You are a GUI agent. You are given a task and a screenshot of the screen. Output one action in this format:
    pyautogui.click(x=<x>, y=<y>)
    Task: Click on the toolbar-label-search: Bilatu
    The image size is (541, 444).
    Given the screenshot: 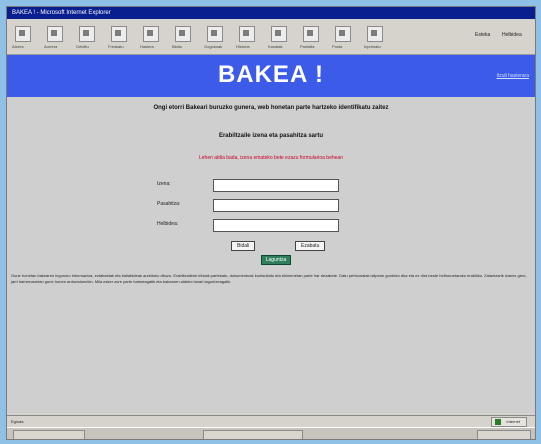 What is the action you would take?
    pyautogui.click(x=177, y=46)
    